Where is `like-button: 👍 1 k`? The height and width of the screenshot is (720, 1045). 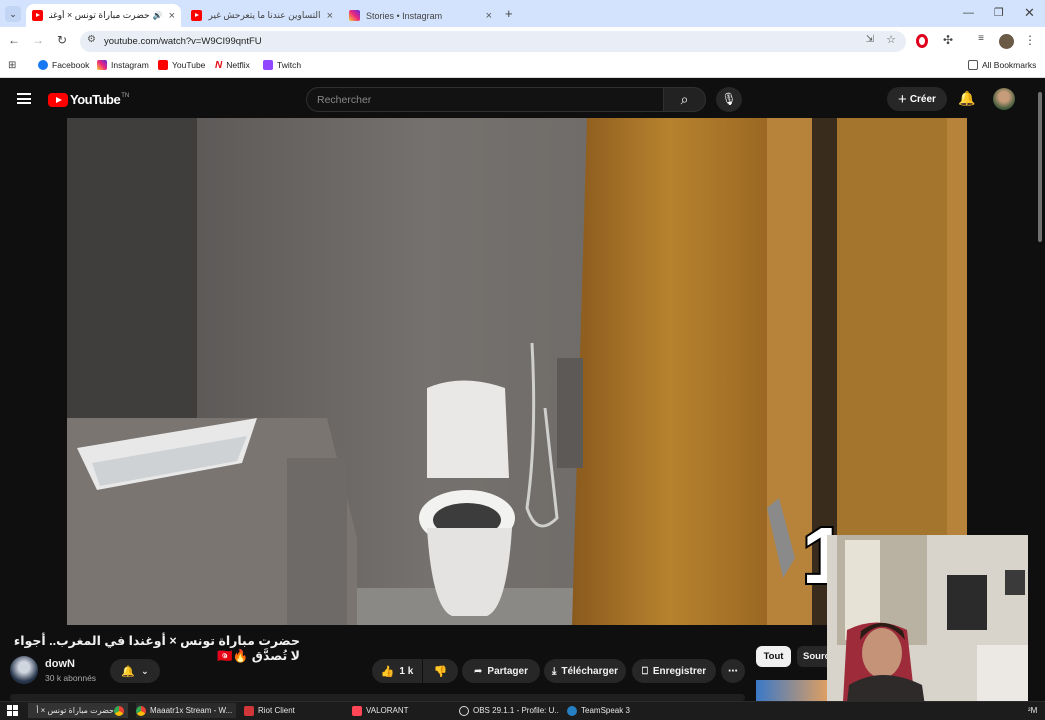
like-button: 👍 1 k is located at coordinates (397, 671).